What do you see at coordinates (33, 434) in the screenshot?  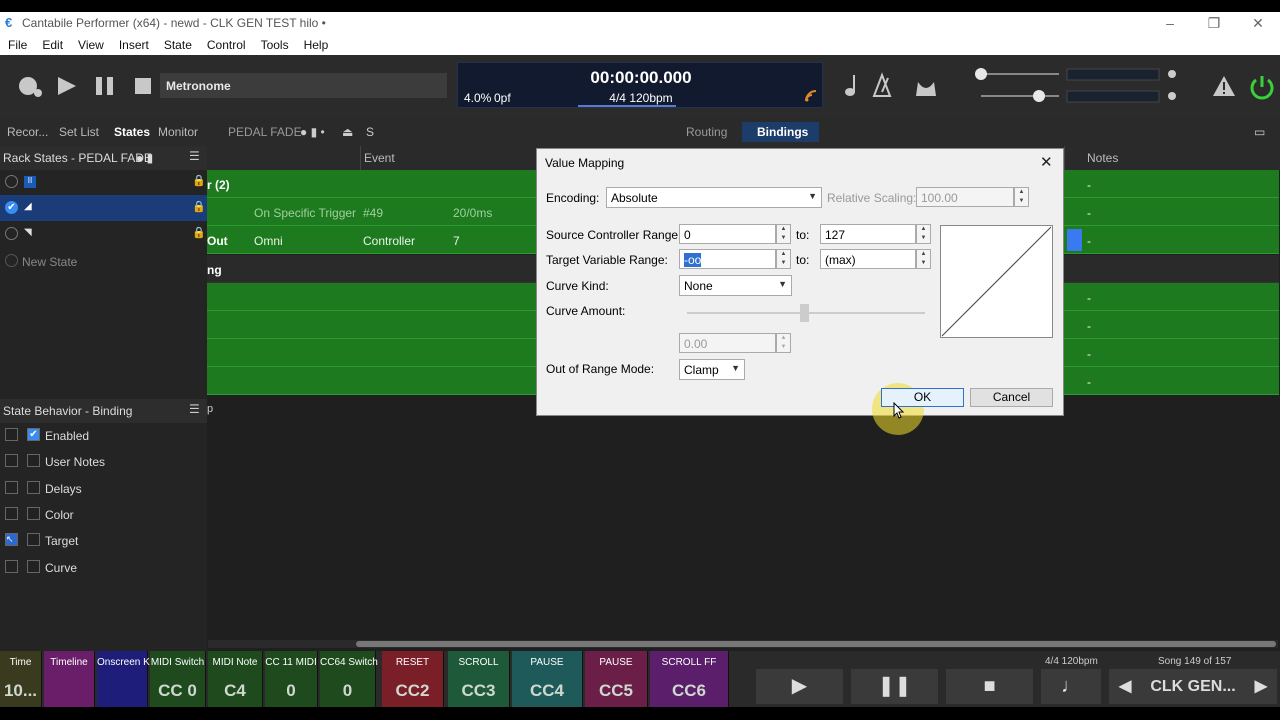 I see `behavior-checkbox: ✔` at bounding box center [33, 434].